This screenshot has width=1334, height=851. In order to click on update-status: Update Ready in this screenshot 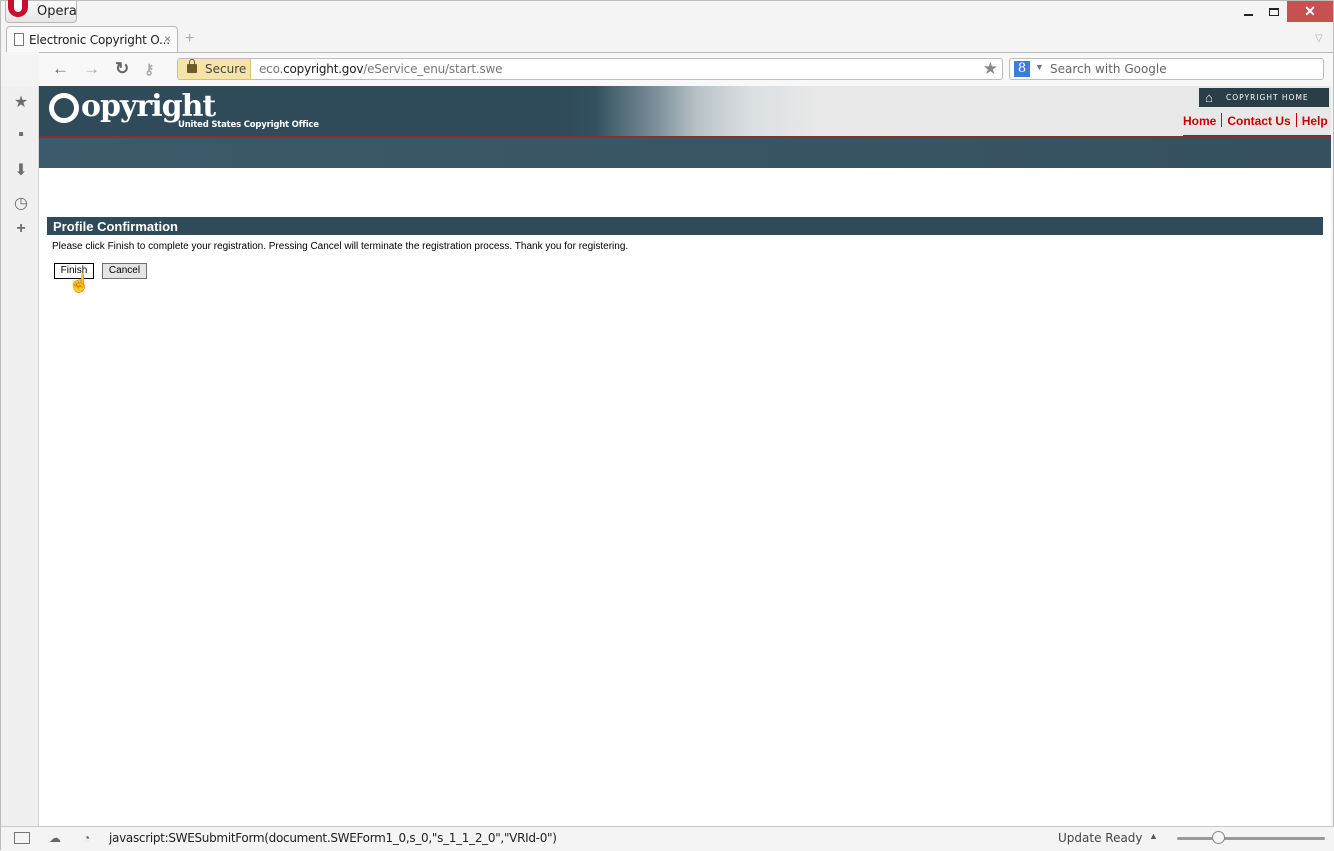, I will do `click(1100, 838)`.